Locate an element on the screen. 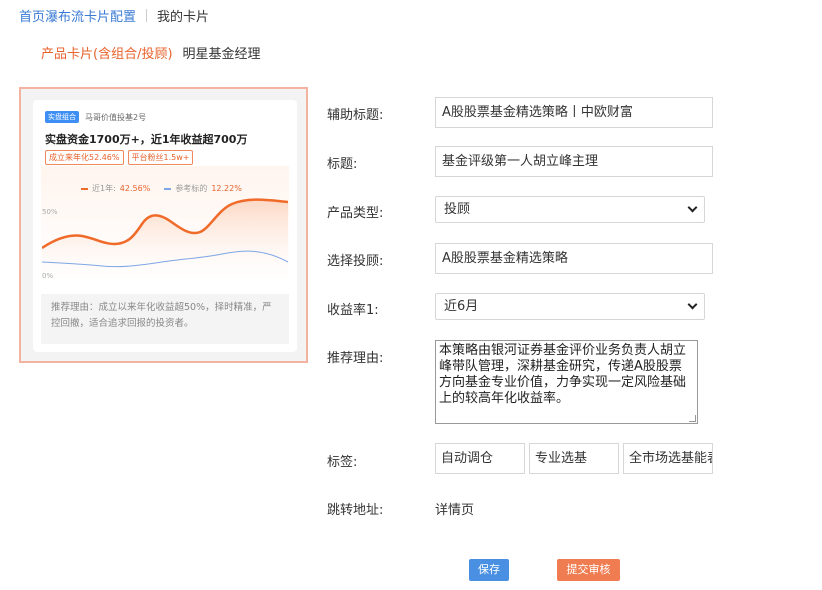 This screenshot has width=822, height=590. title-input: 基金评级第一人胡立峰主理 is located at coordinates (574, 161).